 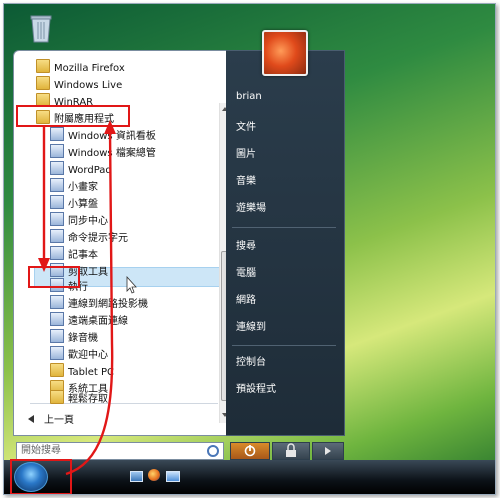 What do you see at coordinates (154, 475) in the screenshot?
I see `firefox-icon` at bounding box center [154, 475].